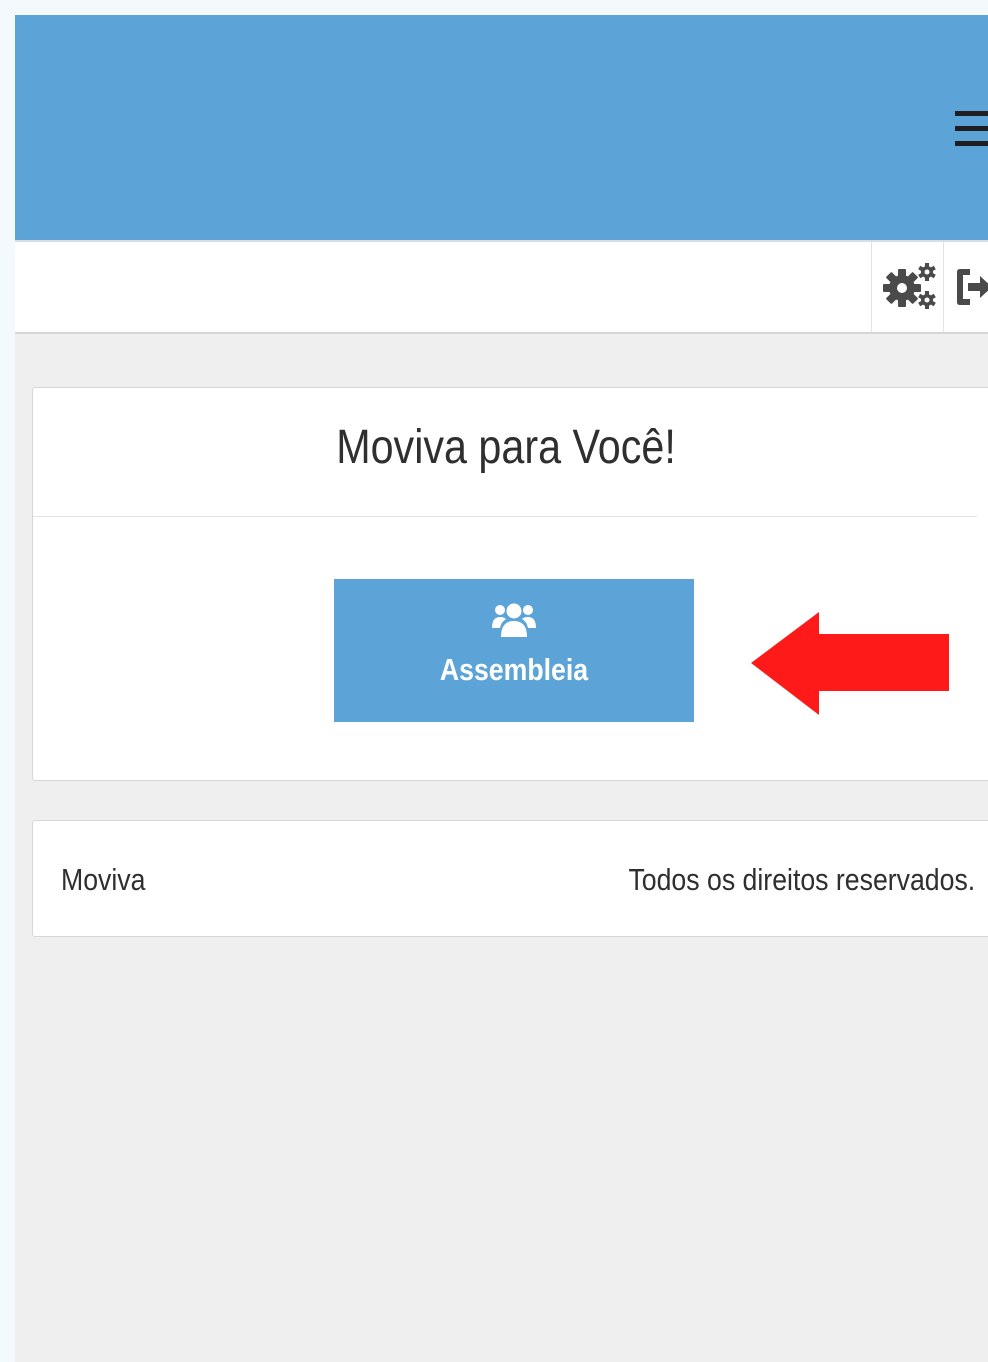 The image size is (988, 1362). What do you see at coordinates (972, 287) in the screenshot?
I see `sign-out-icon` at bounding box center [972, 287].